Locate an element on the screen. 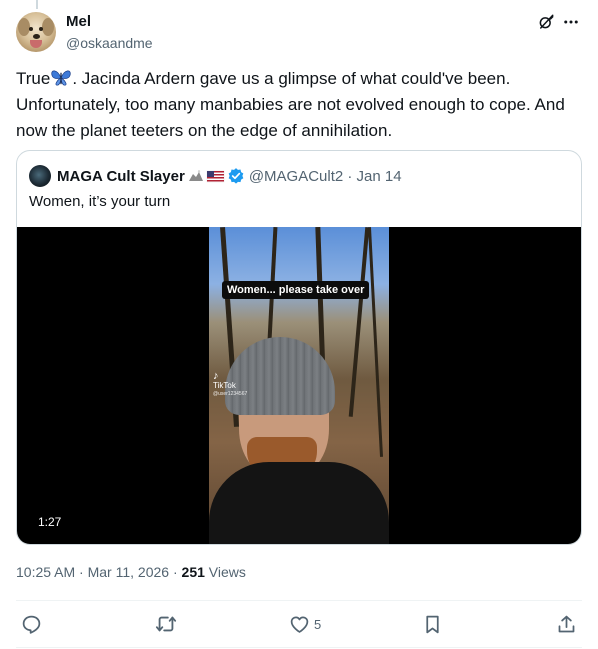  retweet-button is located at coordinates (166, 624).